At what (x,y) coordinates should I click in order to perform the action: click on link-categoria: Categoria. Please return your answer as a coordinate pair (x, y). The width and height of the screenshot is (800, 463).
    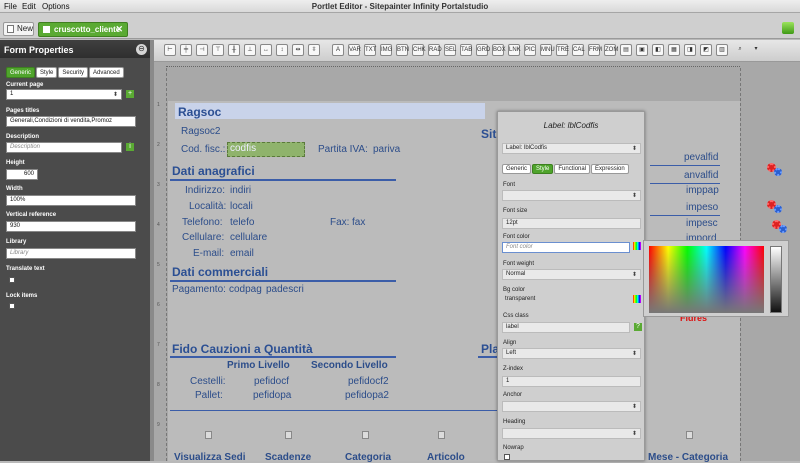
    Looking at the image, I should click on (368, 457).